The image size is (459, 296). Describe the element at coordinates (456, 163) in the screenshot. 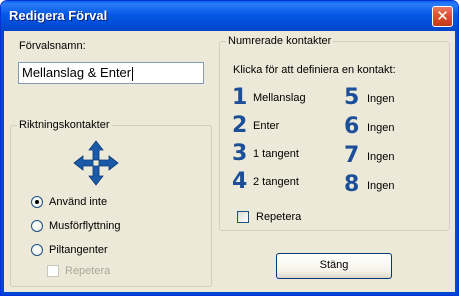

I see `window-frame-right` at that location.